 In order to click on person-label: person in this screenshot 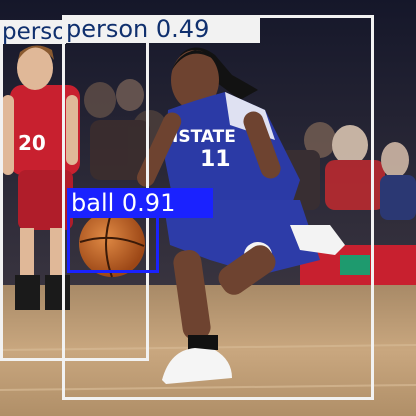, I will do `click(33, 32)`.